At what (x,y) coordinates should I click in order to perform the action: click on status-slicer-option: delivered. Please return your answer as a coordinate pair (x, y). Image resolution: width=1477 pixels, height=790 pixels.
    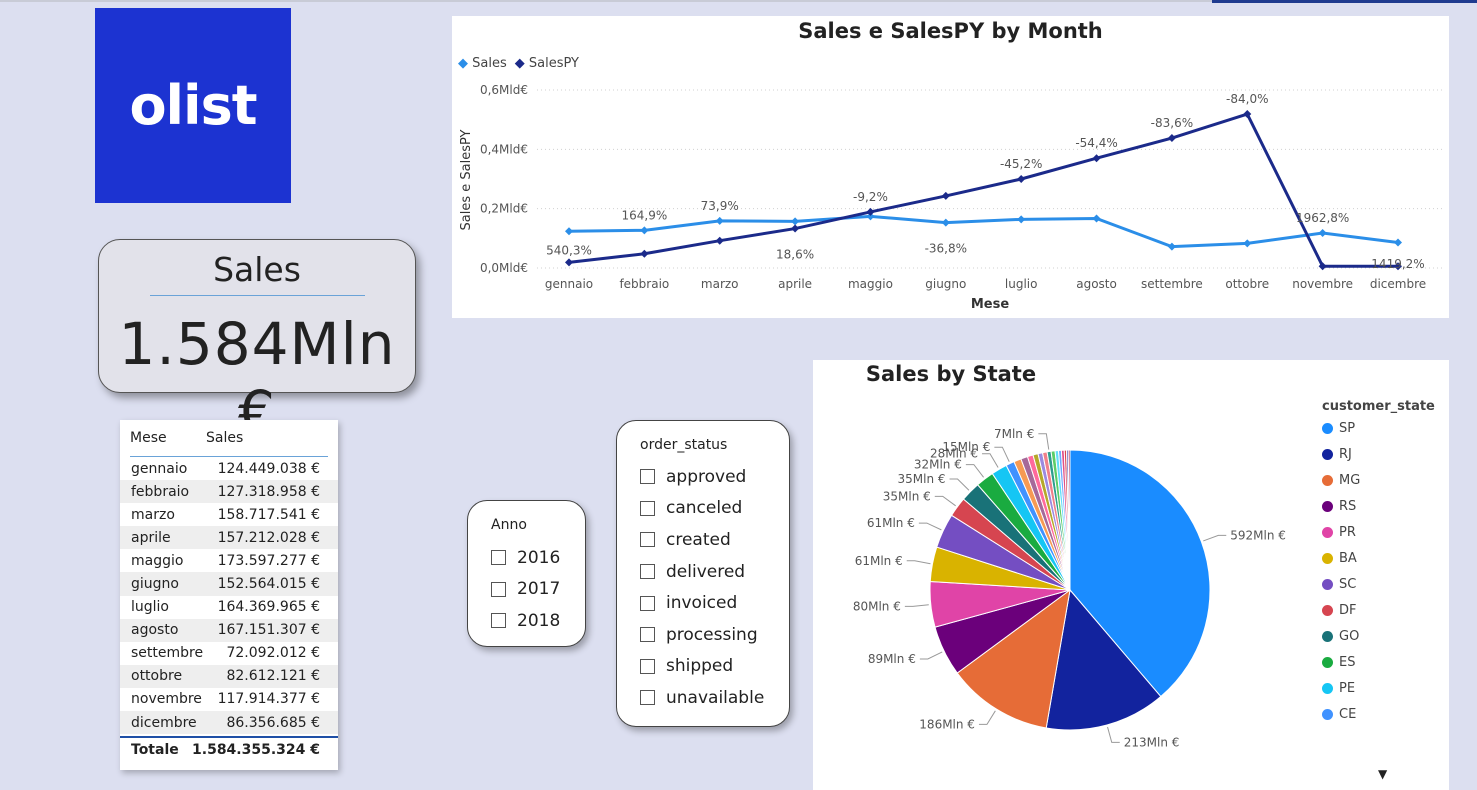
    Looking at the image, I should click on (702, 572).